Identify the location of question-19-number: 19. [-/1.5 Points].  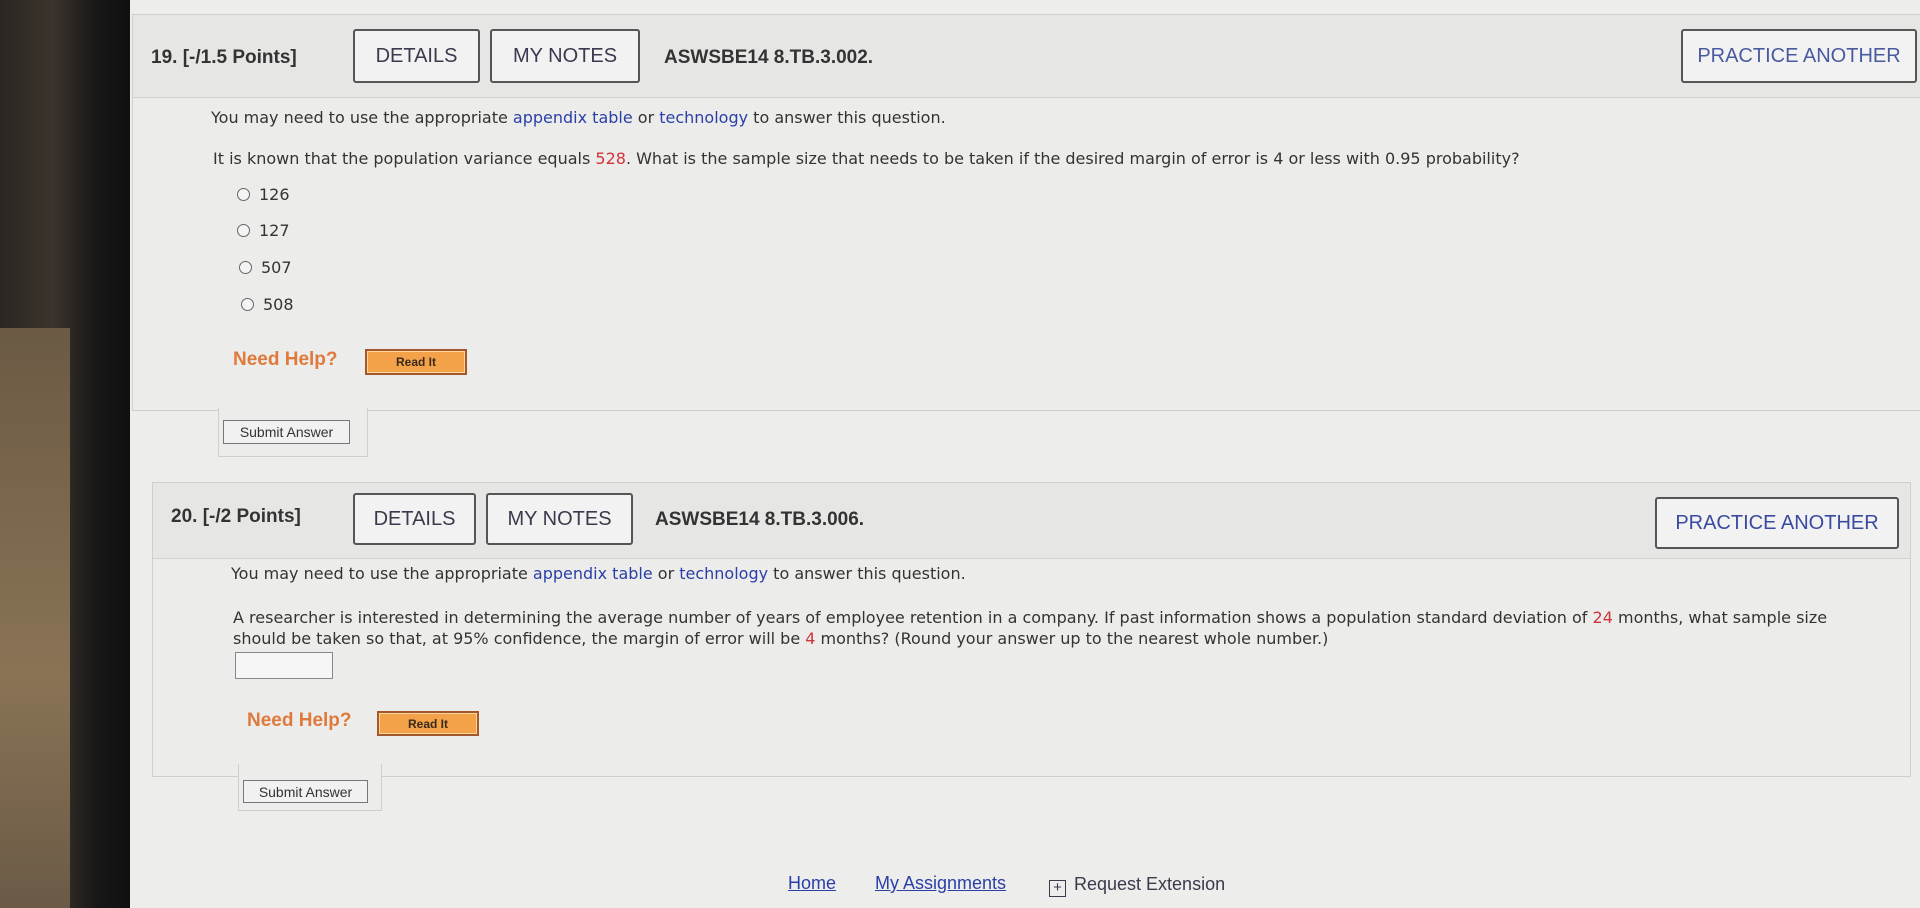
(224, 57).